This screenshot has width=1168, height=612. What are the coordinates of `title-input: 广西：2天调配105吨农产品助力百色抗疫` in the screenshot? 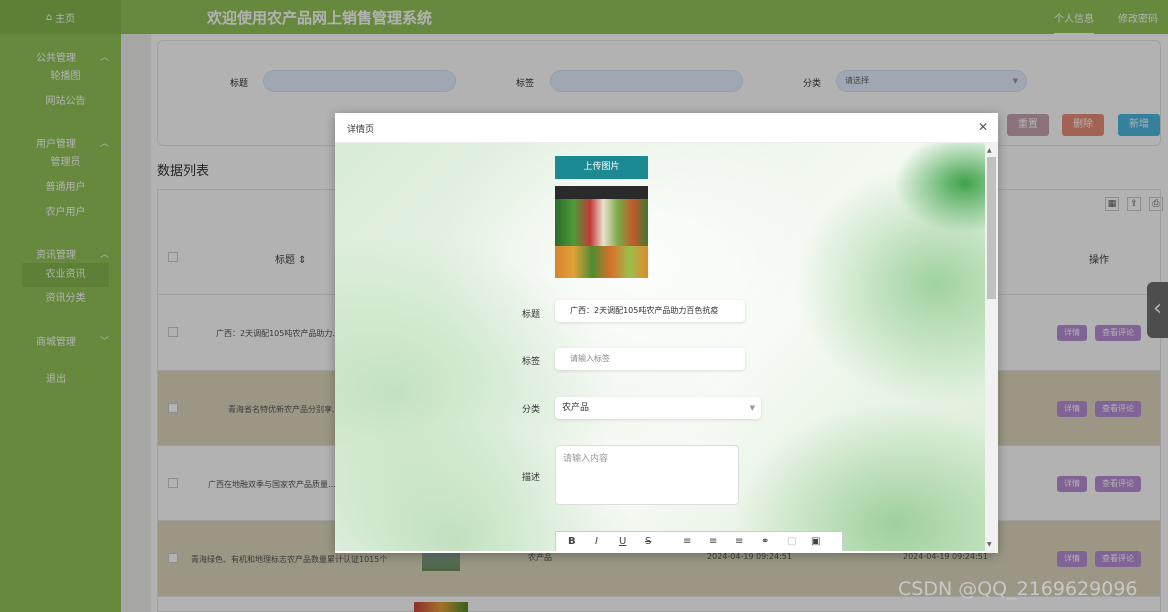 It's located at (650, 311).